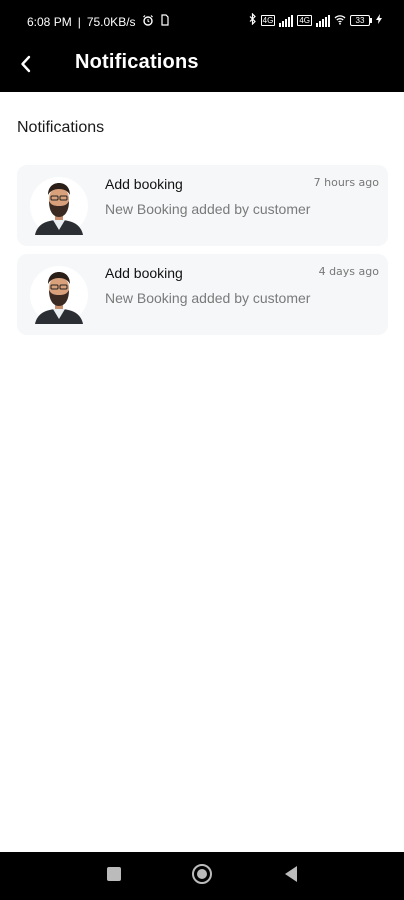  I want to click on chevron-left-icon, so click(26, 66).